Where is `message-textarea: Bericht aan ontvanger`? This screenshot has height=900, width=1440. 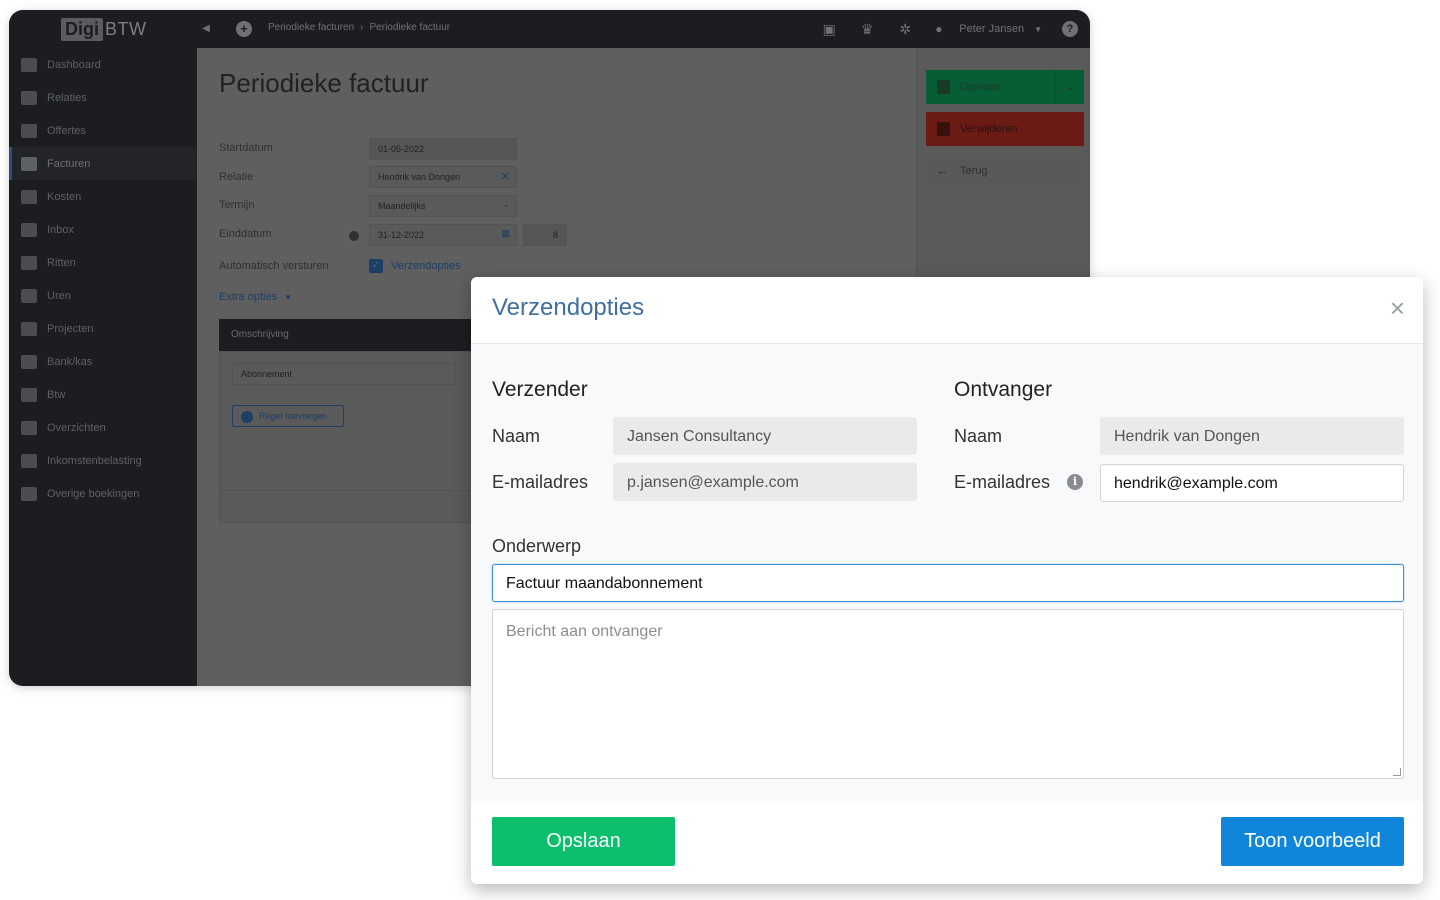 message-textarea: Bericht aan ontvanger is located at coordinates (948, 694).